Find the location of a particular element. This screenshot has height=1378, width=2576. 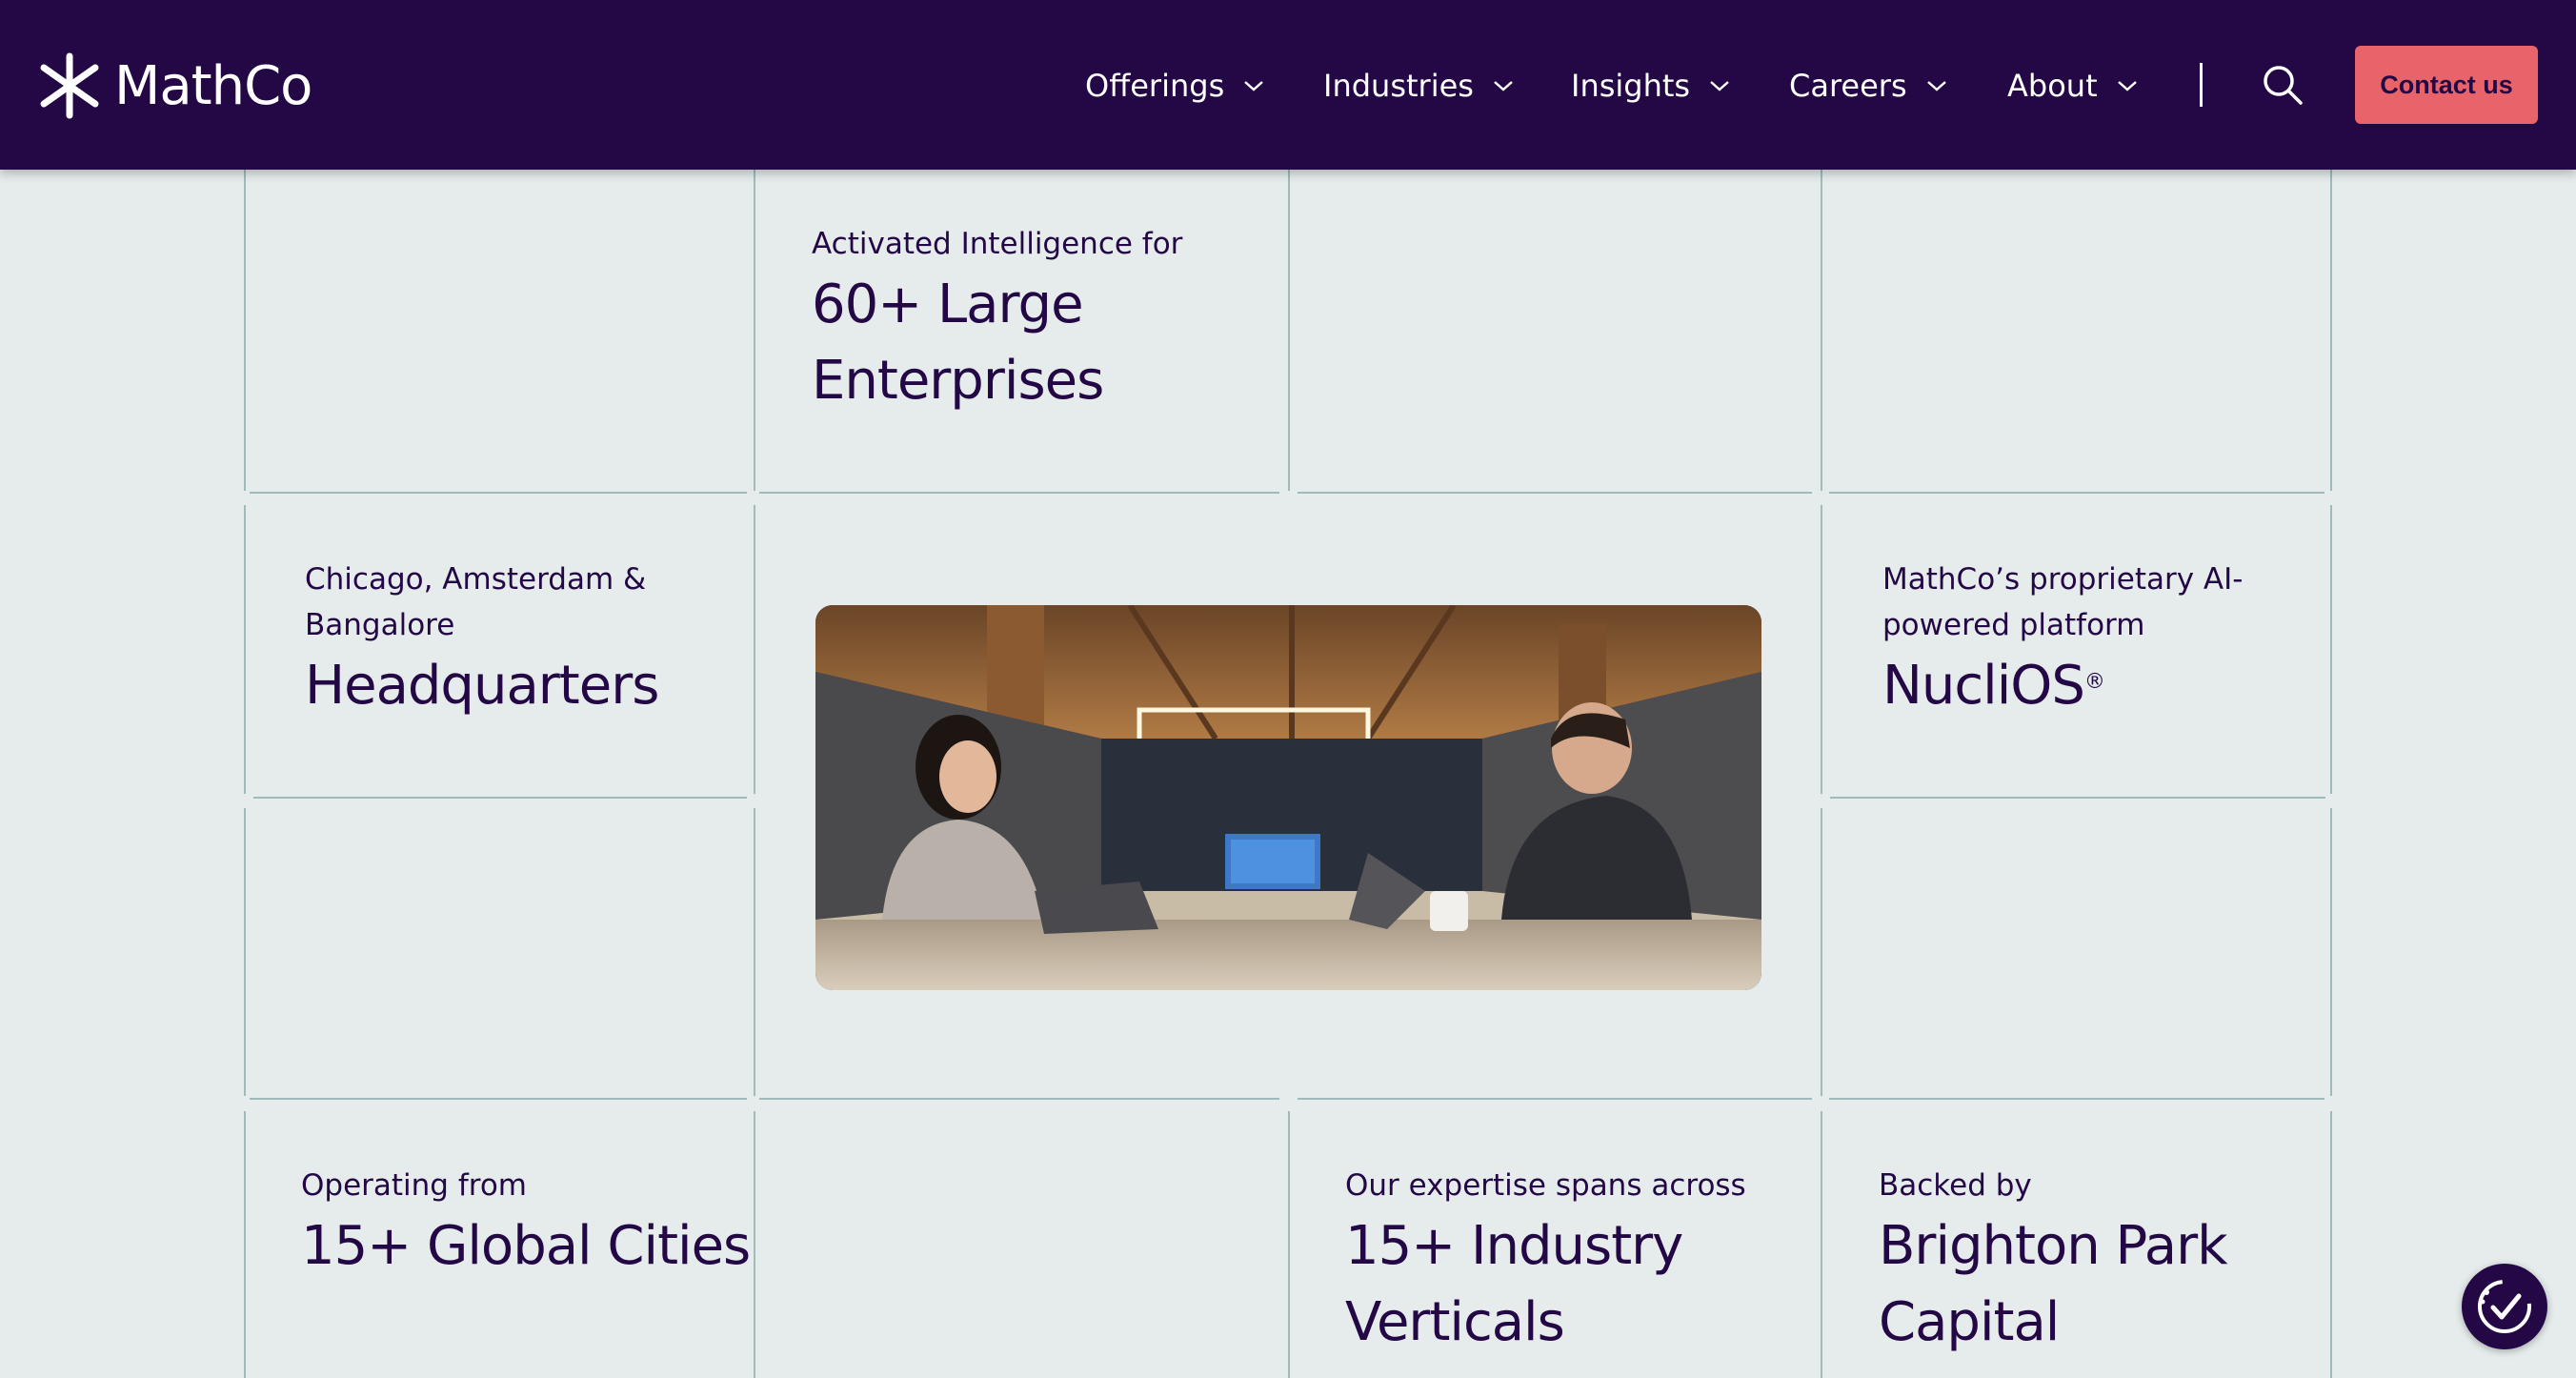

search-button is located at coordinates (2282, 85).